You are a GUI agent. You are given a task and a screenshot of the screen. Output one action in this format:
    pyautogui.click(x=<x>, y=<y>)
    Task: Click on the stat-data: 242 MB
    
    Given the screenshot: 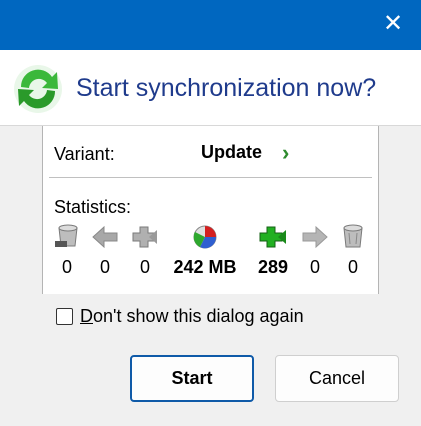 What is the action you would take?
    pyautogui.click(x=205, y=251)
    